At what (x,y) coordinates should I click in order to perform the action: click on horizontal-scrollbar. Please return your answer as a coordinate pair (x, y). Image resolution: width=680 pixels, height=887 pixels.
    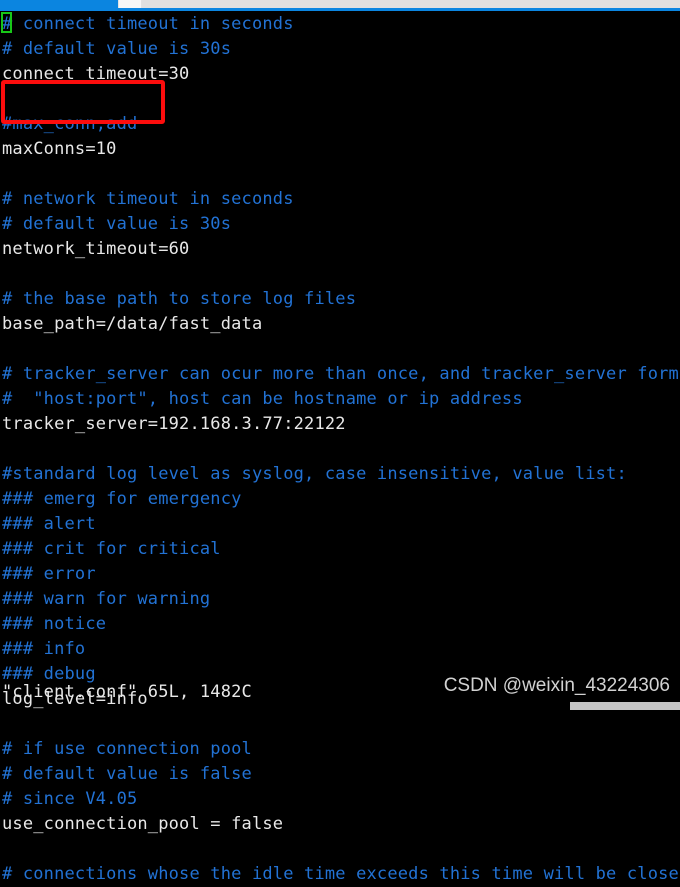
    Looking at the image, I should click on (625, 706).